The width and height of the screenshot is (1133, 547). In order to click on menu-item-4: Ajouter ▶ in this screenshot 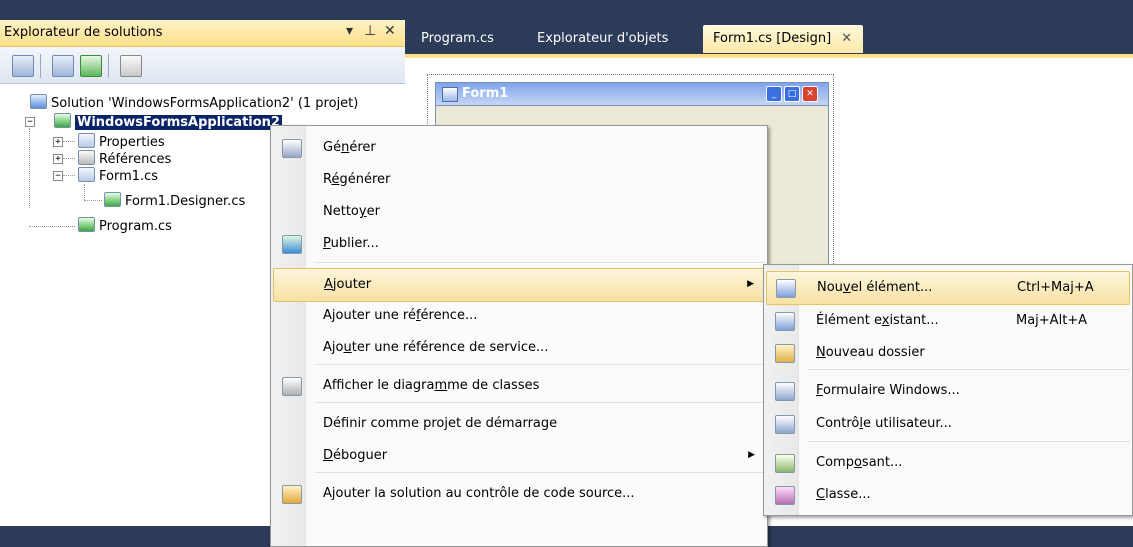, I will do `click(519, 285)`.